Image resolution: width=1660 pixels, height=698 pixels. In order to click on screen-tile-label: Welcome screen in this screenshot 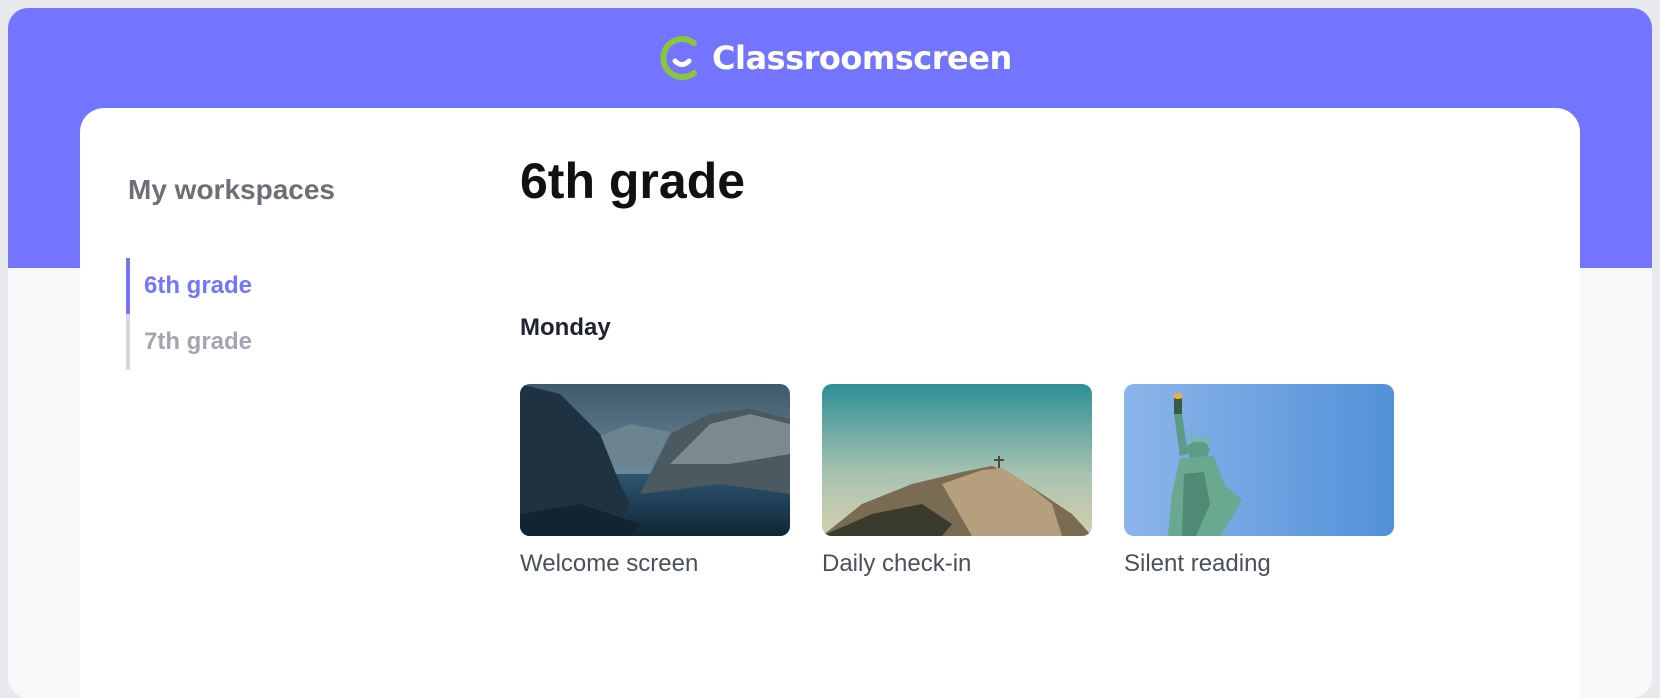, I will do `click(609, 563)`.